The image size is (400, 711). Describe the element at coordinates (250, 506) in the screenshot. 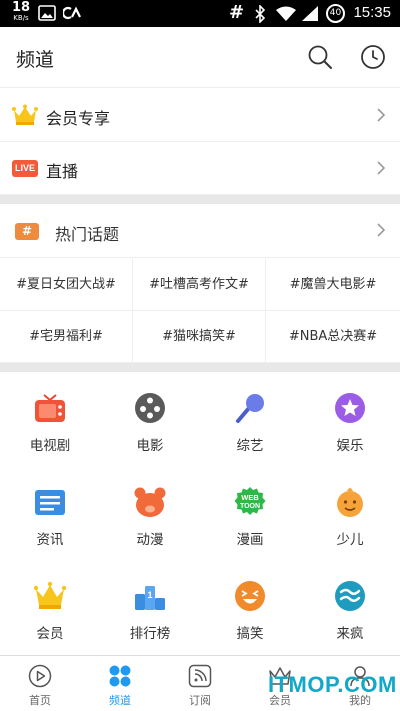

I see `webtoon-text-toon: TOON` at that location.